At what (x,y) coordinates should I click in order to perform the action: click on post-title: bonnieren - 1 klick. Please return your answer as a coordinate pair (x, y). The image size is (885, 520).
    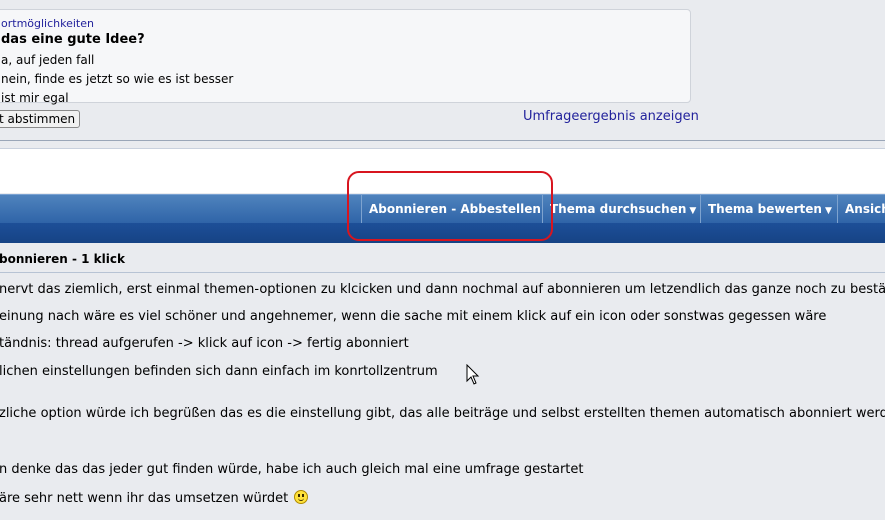
    Looking at the image, I should click on (62, 259).